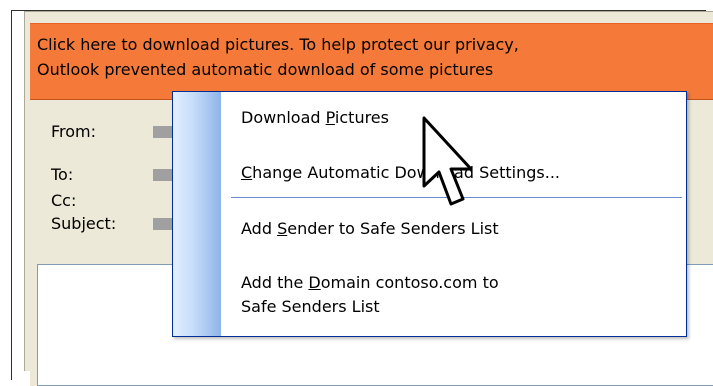 The width and height of the screenshot is (713, 386). I want to click on menu-item-add-sender-safe-list-label: Add Sender to Safe Senders List, so click(370, 228).